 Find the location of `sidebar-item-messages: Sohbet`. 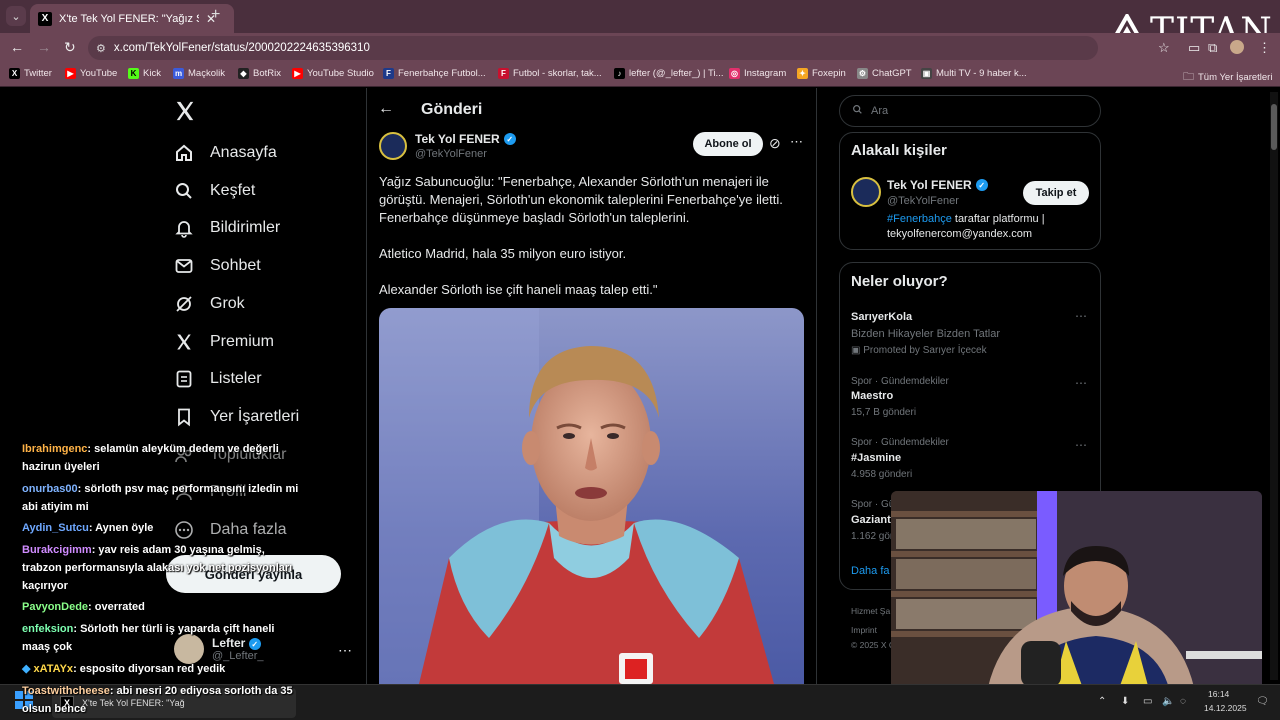

sidebar-item-messages: Sohbet is located at coordinates (217, 266).